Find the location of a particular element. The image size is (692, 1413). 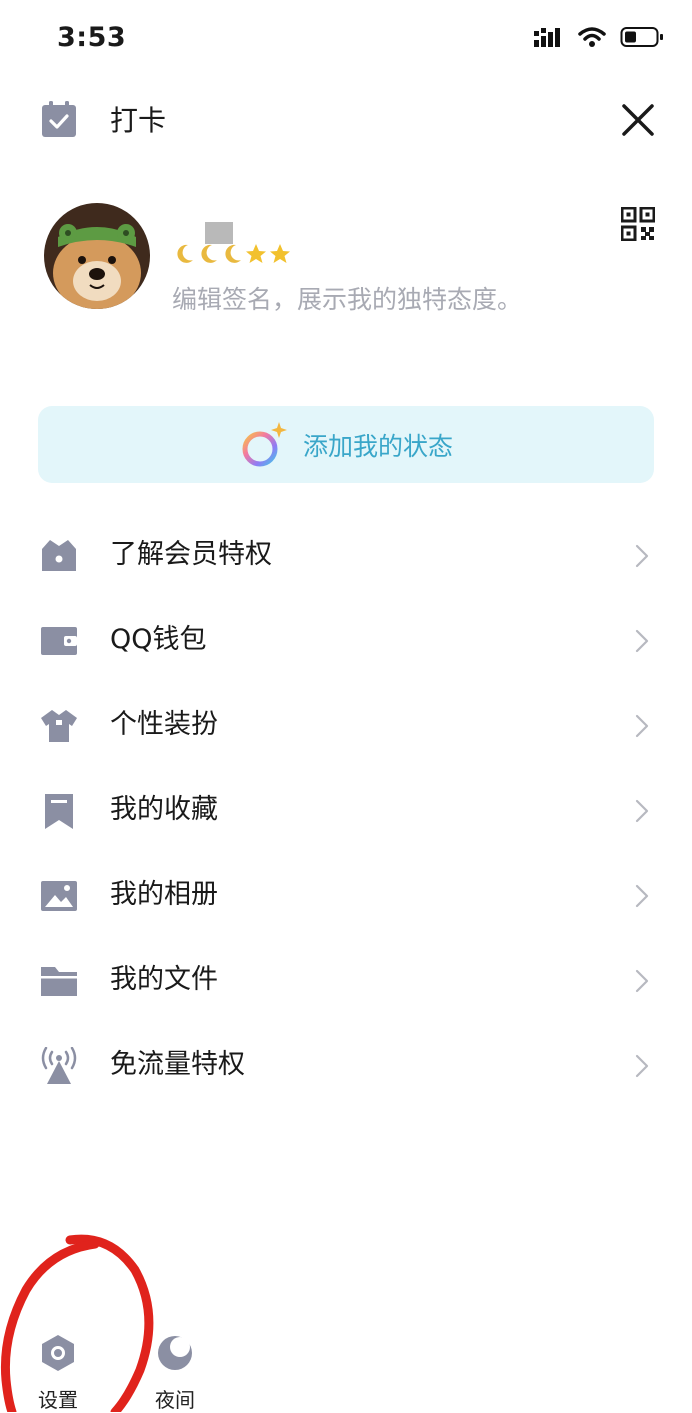

signal-tower-icon is located at coordinates (59, 1065).